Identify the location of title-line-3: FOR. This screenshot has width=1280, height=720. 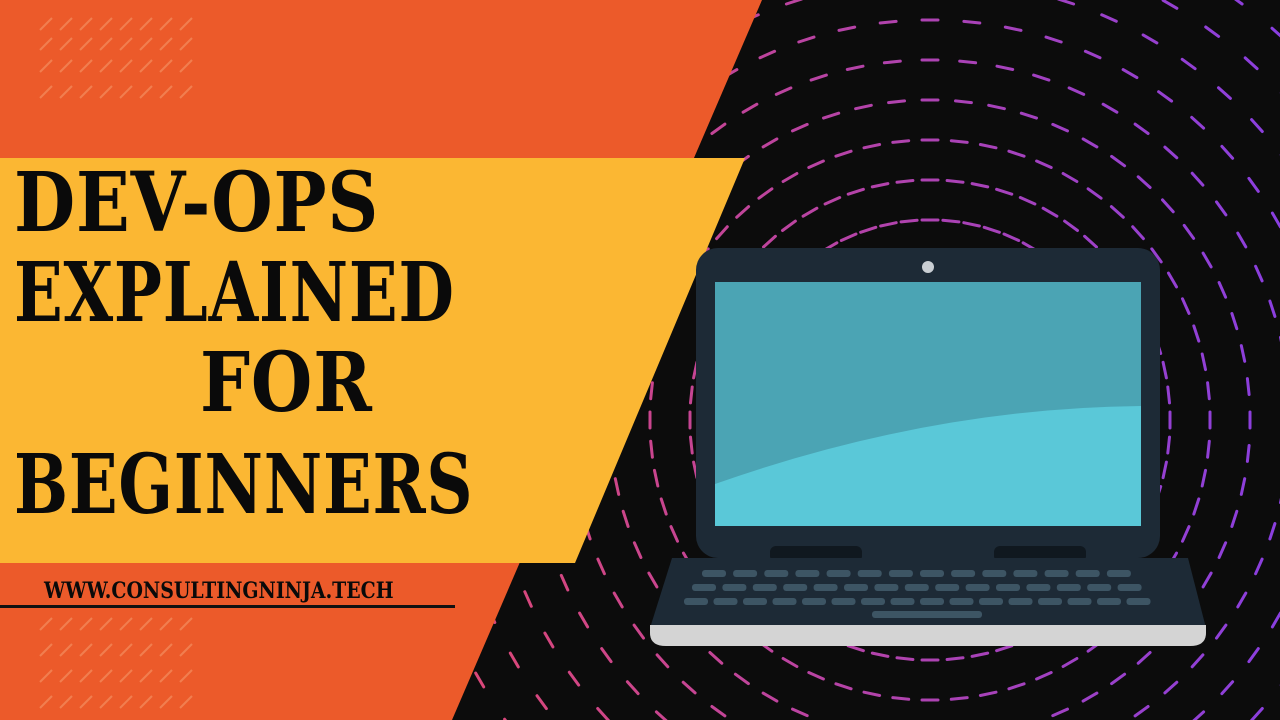
(286, 383).